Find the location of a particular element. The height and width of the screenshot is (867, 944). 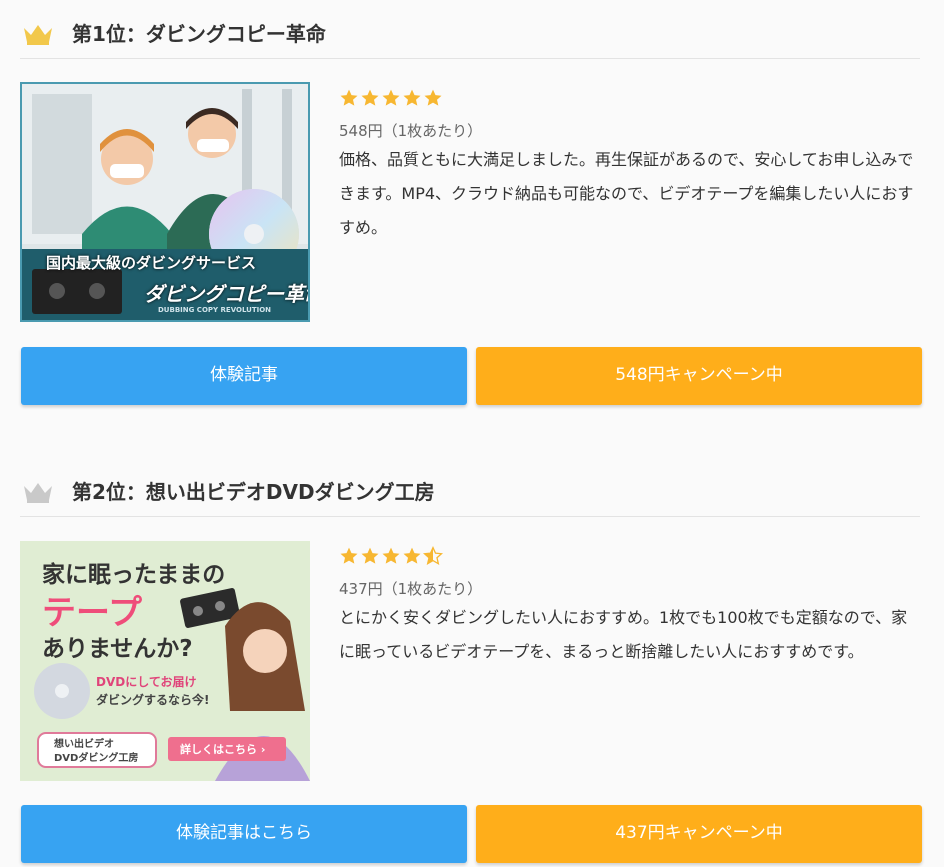

banner-tagline: 国内最大級のダビングサービス is located at coordinates (151, 263).